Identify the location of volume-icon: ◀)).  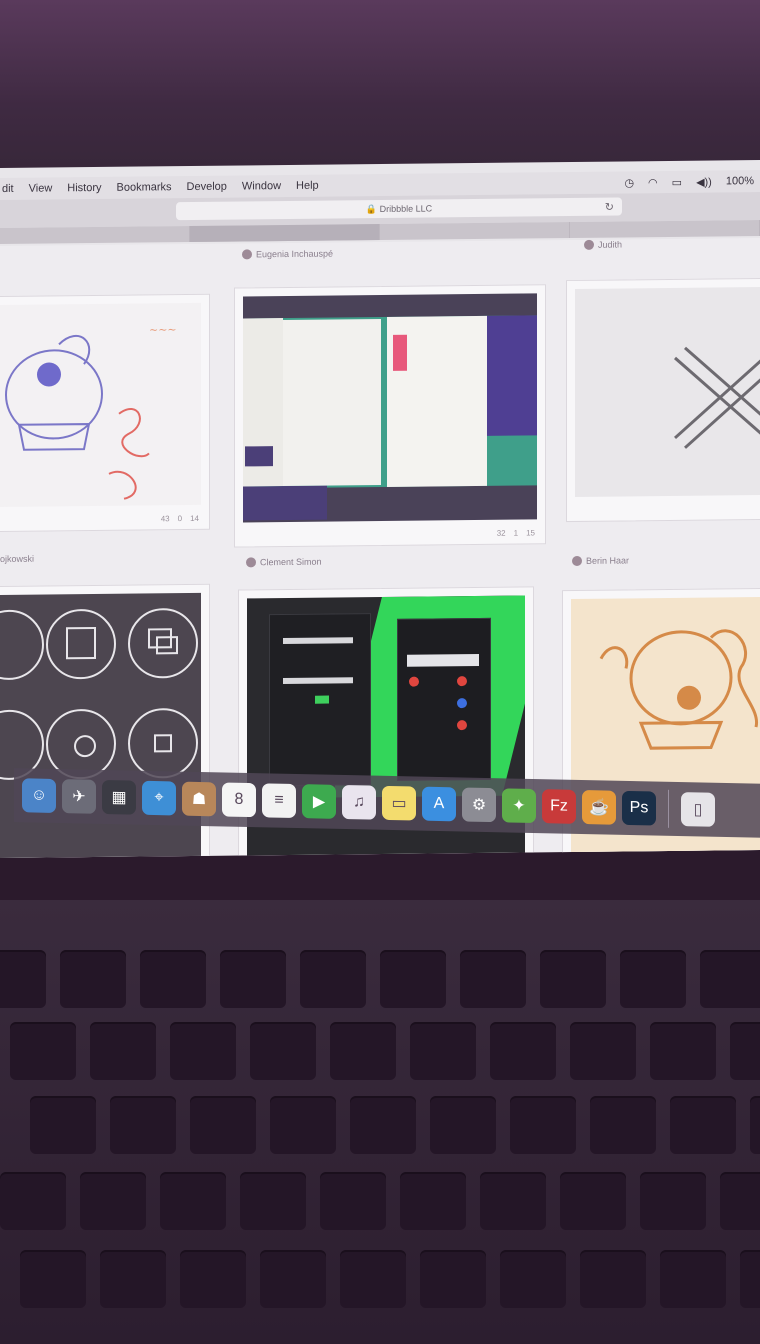
(704, 181).